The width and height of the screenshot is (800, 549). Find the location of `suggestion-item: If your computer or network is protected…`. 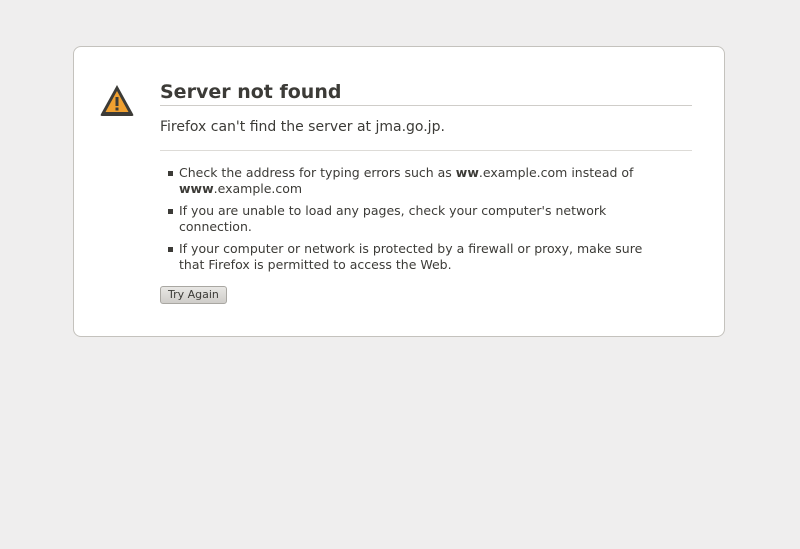

suggestion-item: If your computer or network is protected… is located at coordinates (410, 257).